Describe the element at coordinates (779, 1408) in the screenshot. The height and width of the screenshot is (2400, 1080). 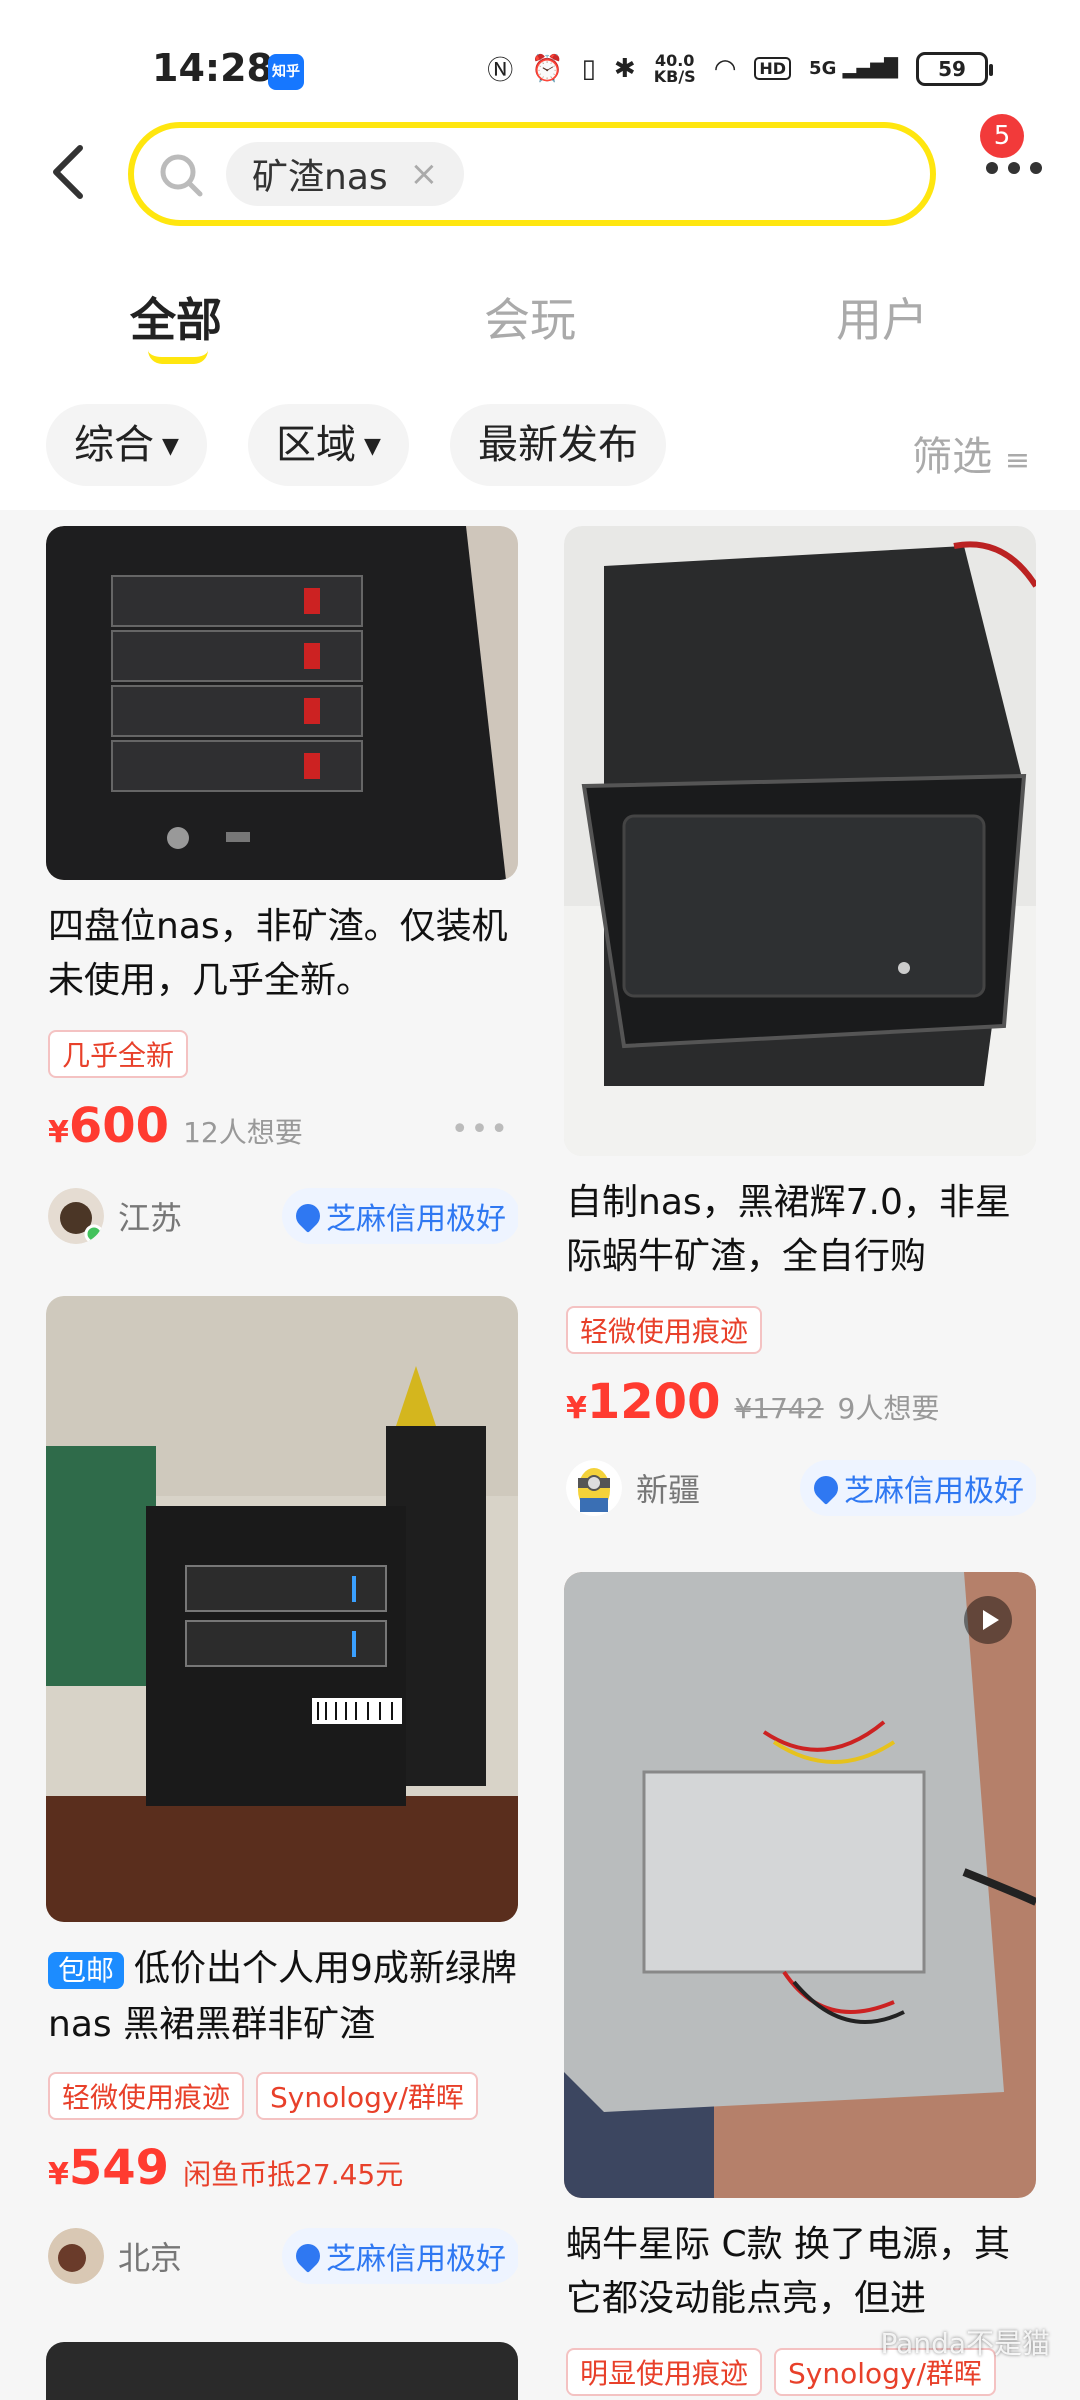
I see `original-price: ¥1742` at that location.